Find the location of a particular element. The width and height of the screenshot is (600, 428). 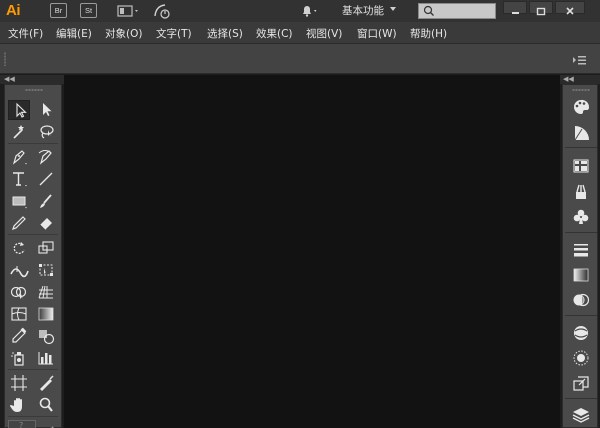

eyedropper-tool is located at coordinates (19, 336).